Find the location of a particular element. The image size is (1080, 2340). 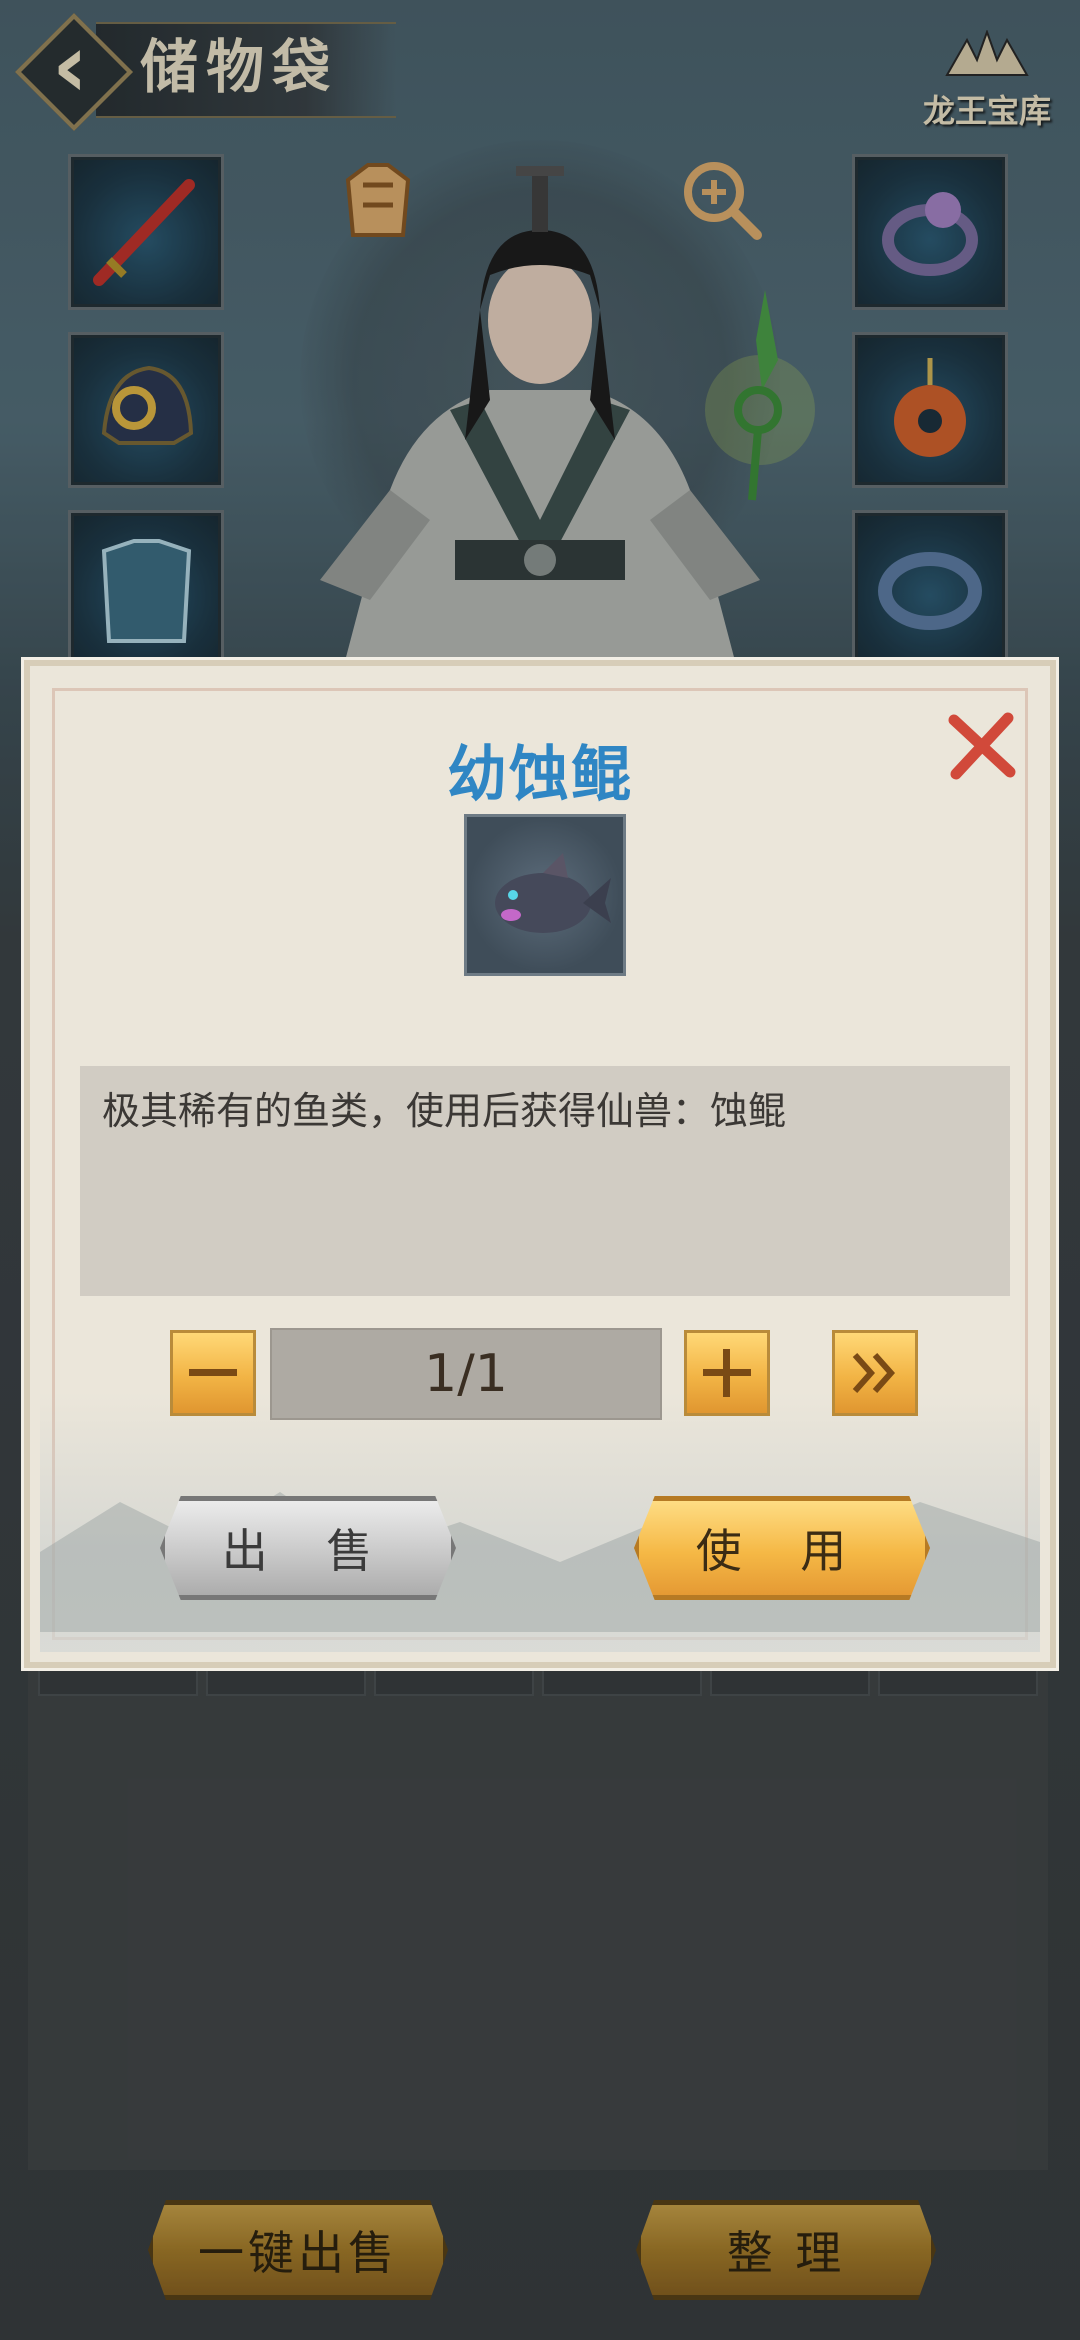

sell-button: 出 售 is located at coordinates (308, 1548).